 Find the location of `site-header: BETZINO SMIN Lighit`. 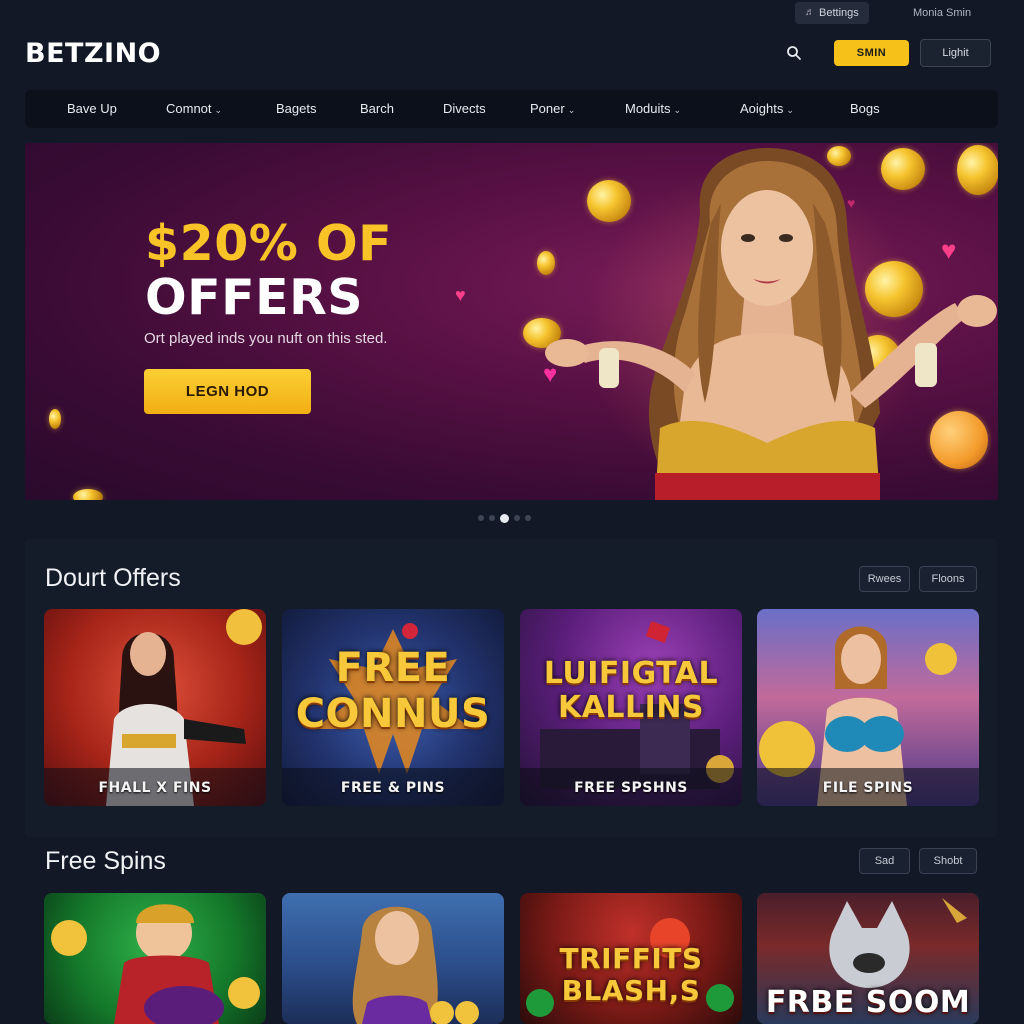

site-header: BETZINO SMIN Lighit is located at coordinates (512, 58).